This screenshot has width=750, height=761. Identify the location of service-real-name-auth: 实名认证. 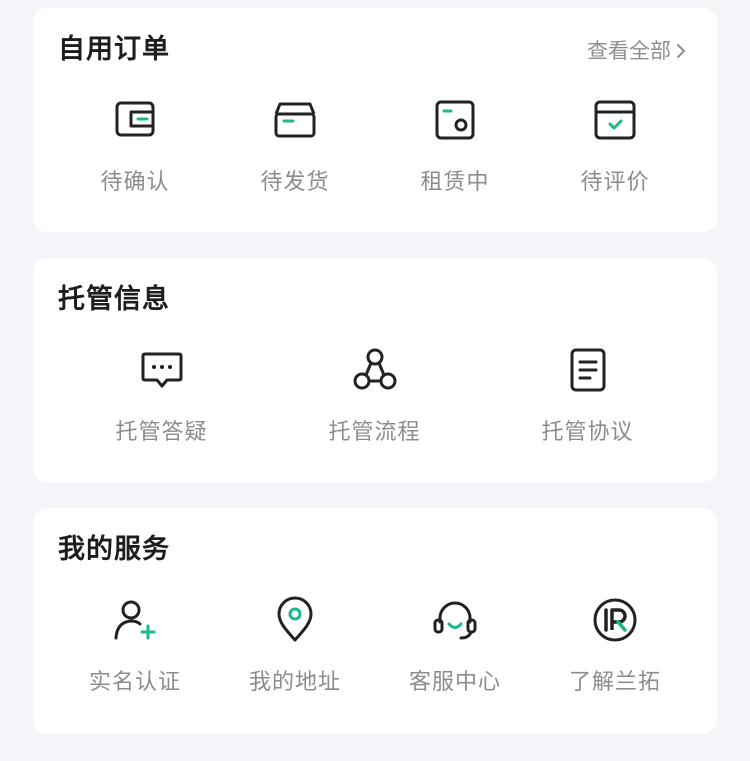
(135, 647).